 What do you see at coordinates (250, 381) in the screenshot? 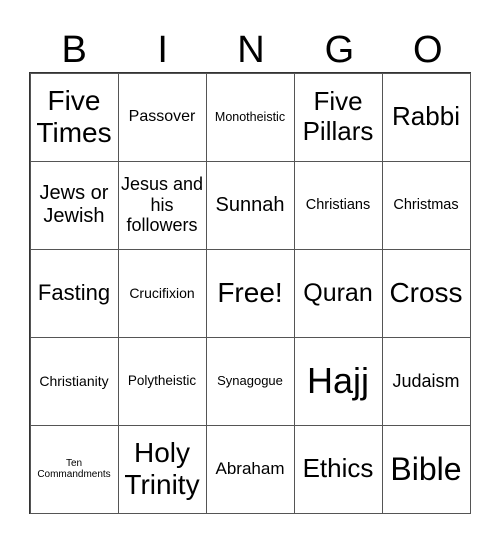
I see `bingo-cell: Synagogue` at bounding box center [250, 381].